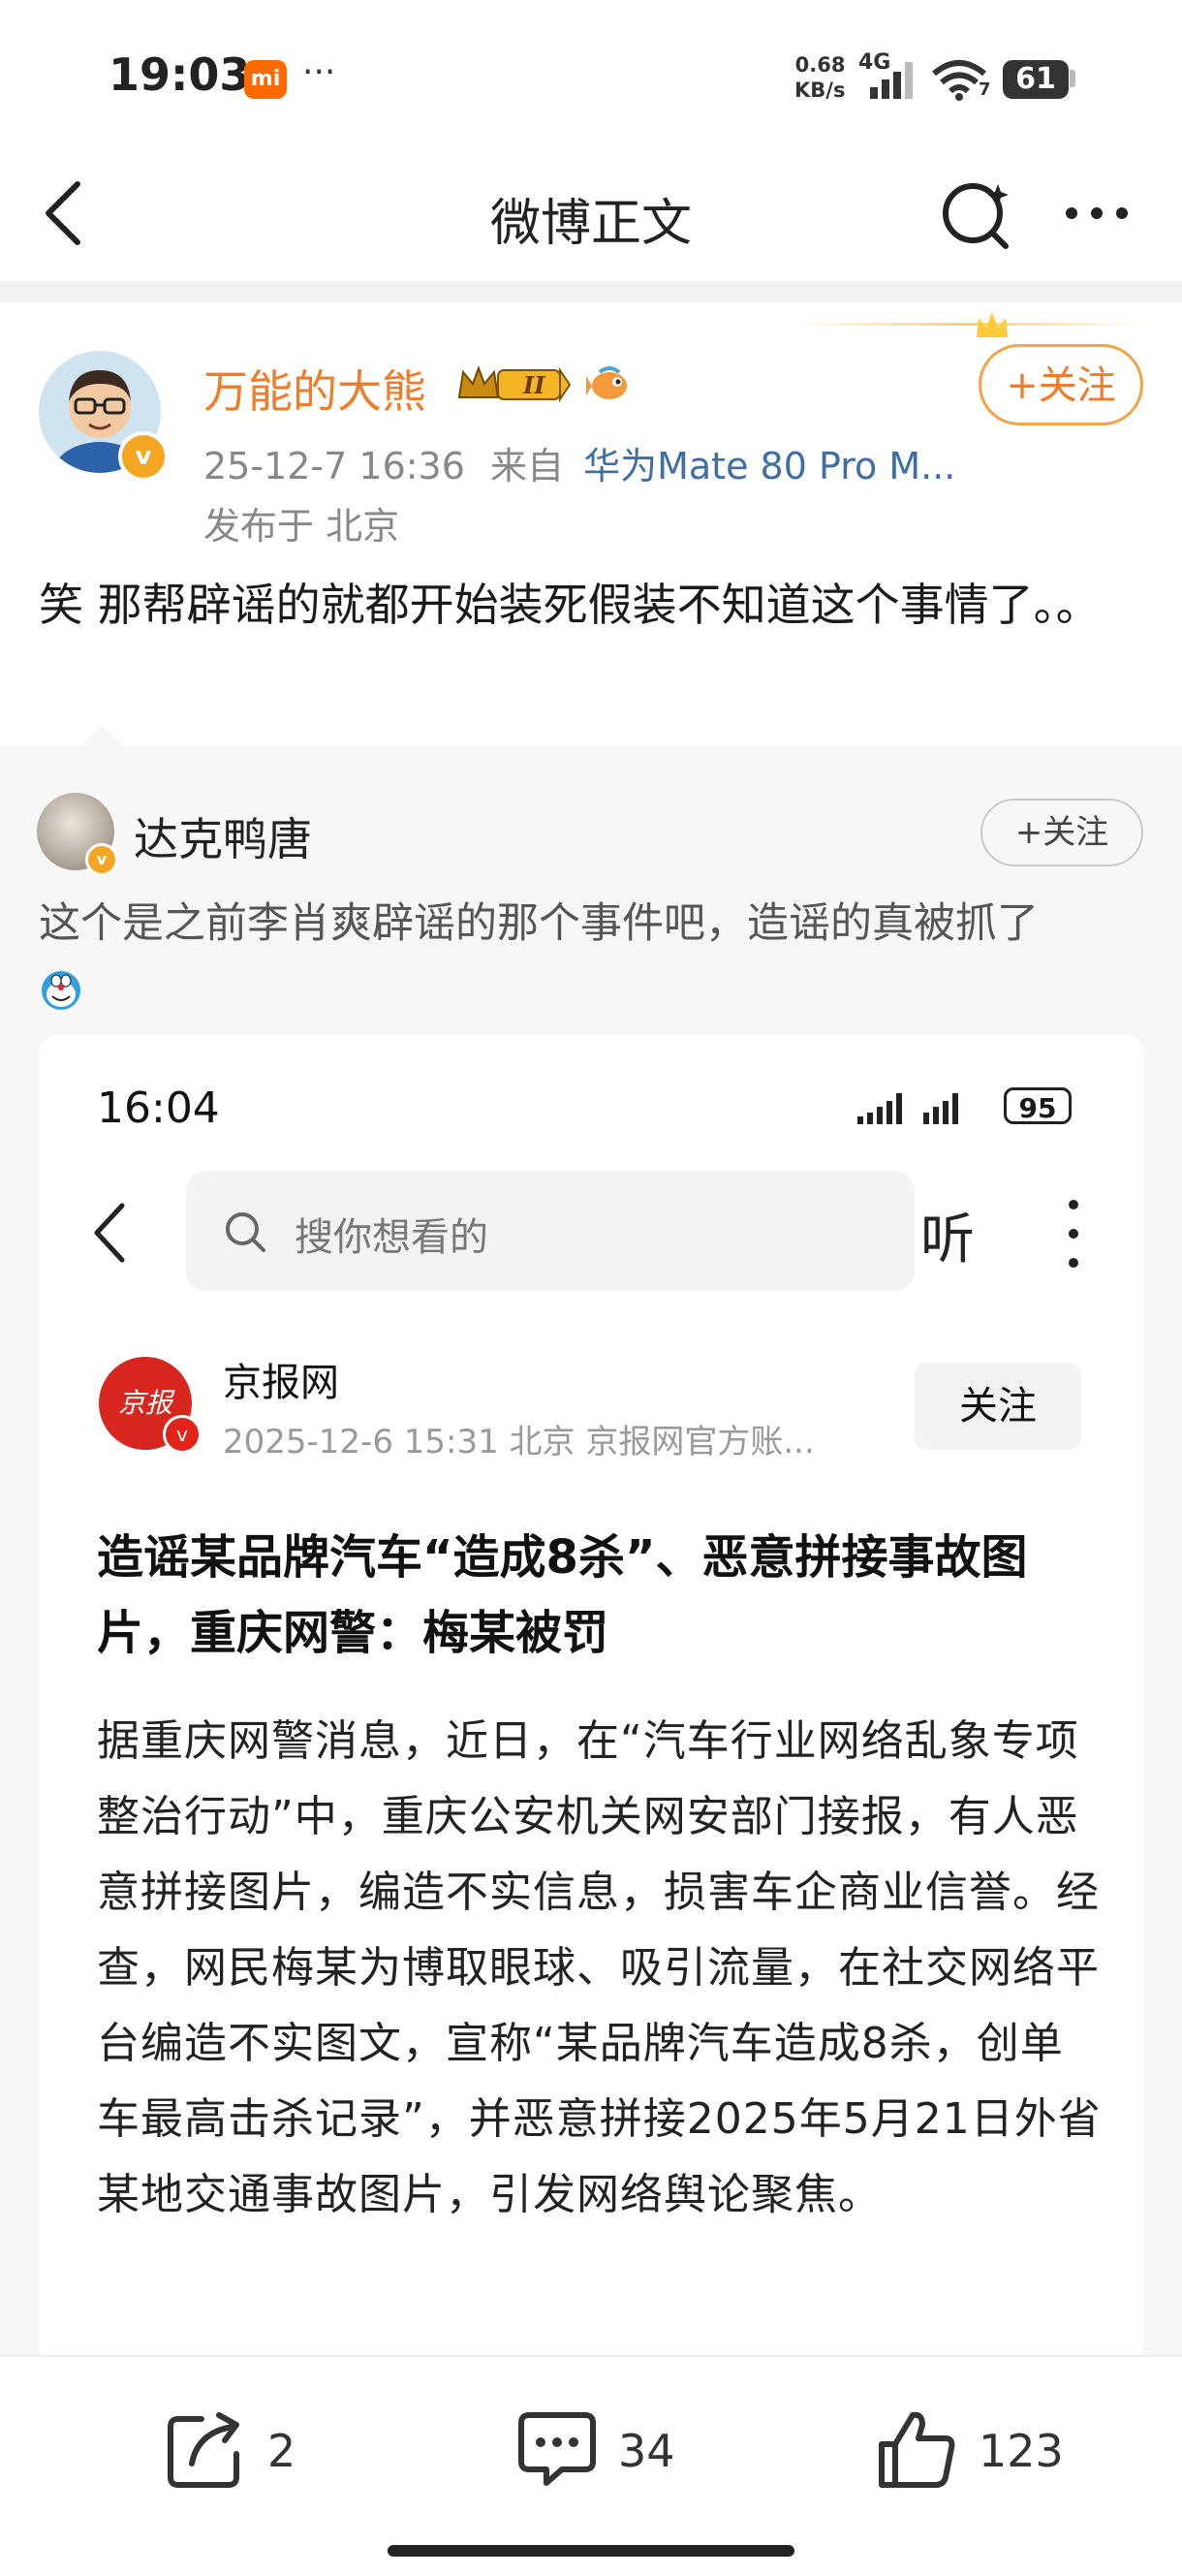  What do you see at coordinates (1062, 832) in the screenshot?
I see `retweet-follow-button: +关注` at bounding box center [1062, 832].